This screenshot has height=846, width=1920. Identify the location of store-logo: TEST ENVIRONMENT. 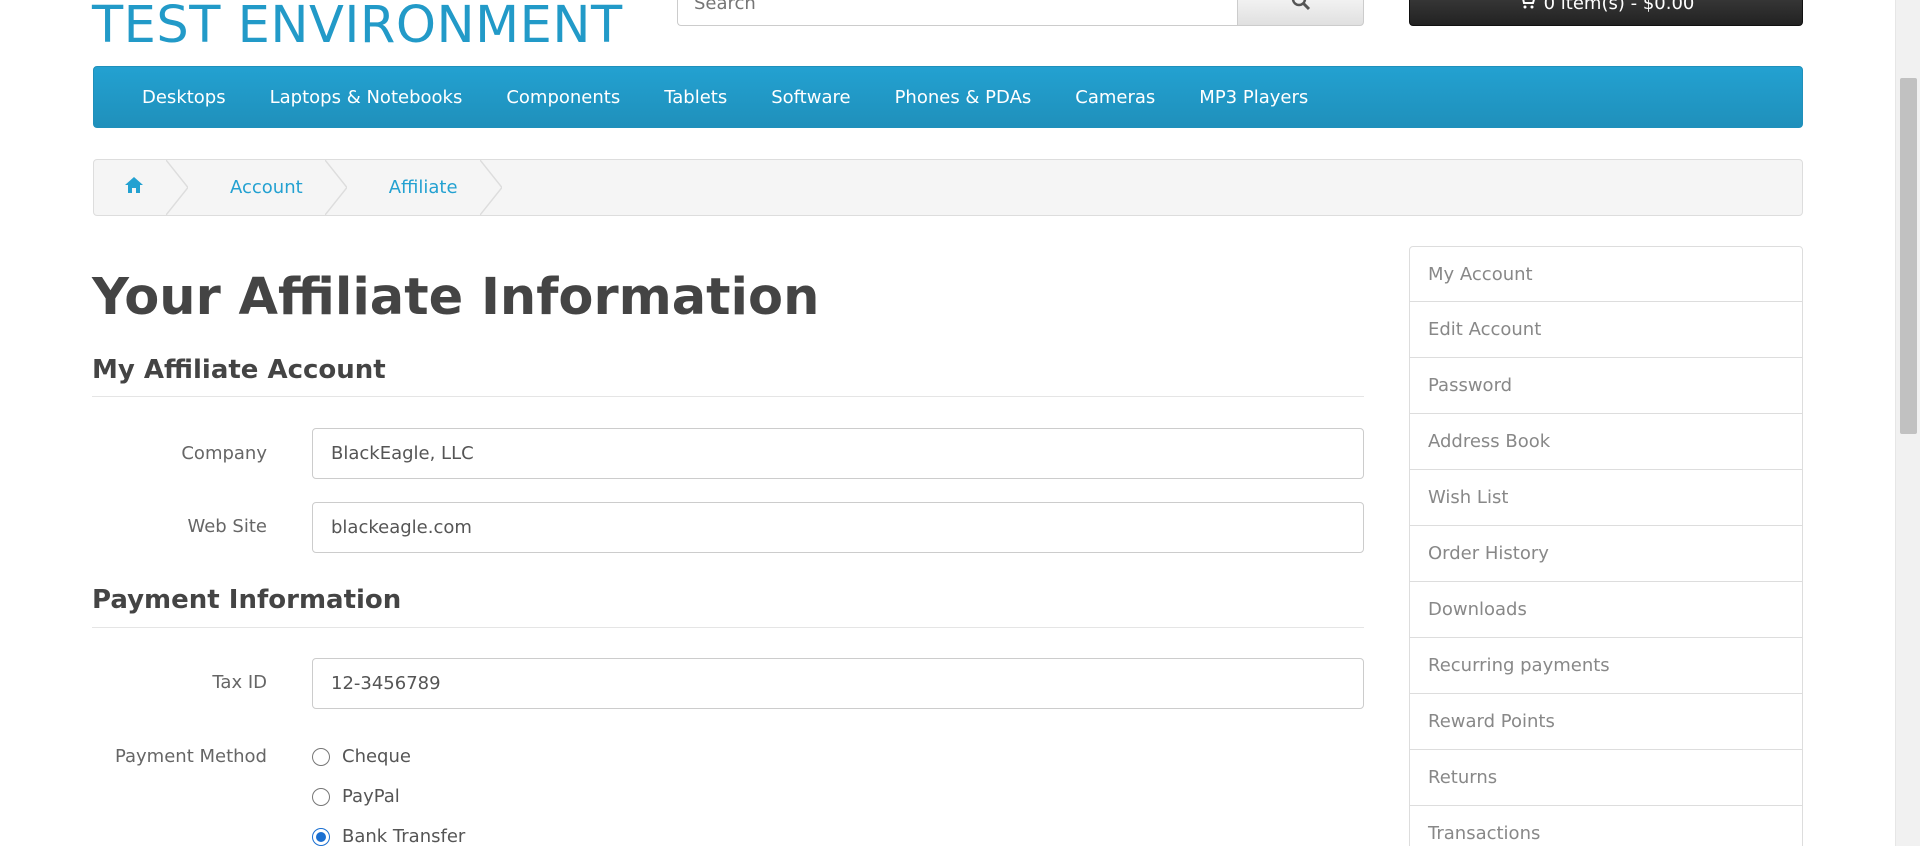
(357, 27).